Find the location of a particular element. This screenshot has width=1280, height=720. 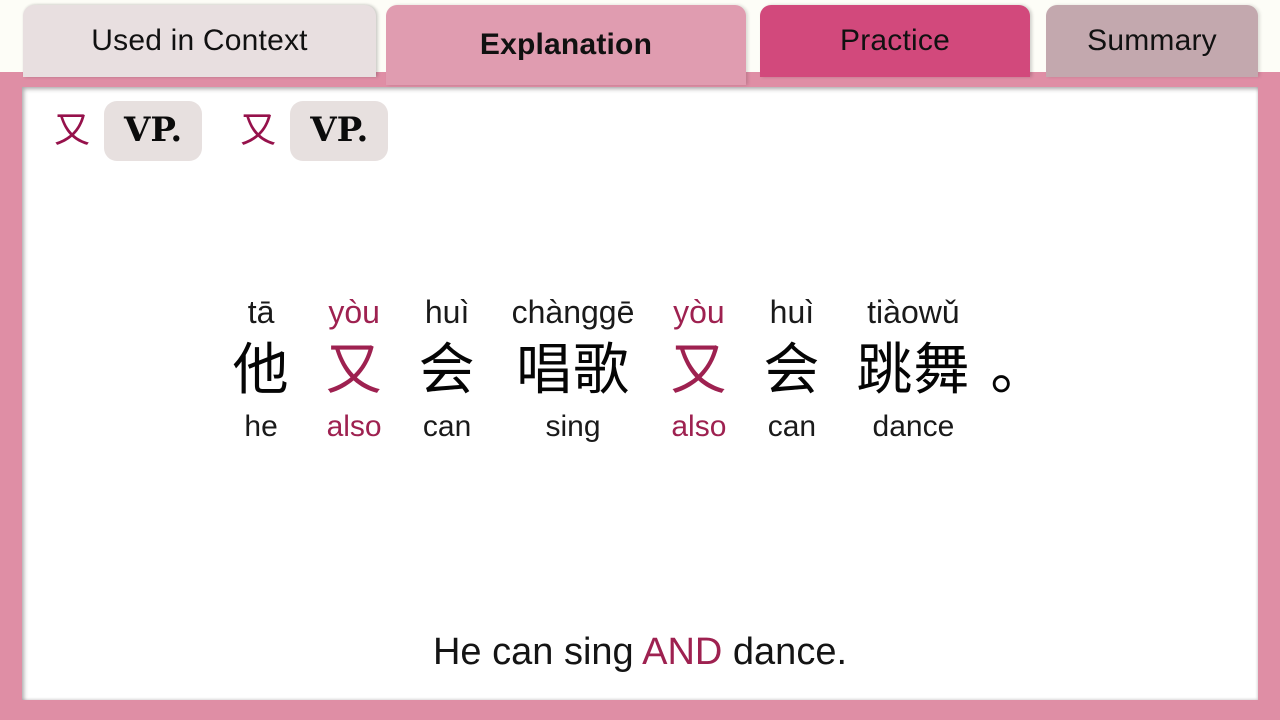

tab-explanation-label: Explanation is located at coordinates (566, 44).